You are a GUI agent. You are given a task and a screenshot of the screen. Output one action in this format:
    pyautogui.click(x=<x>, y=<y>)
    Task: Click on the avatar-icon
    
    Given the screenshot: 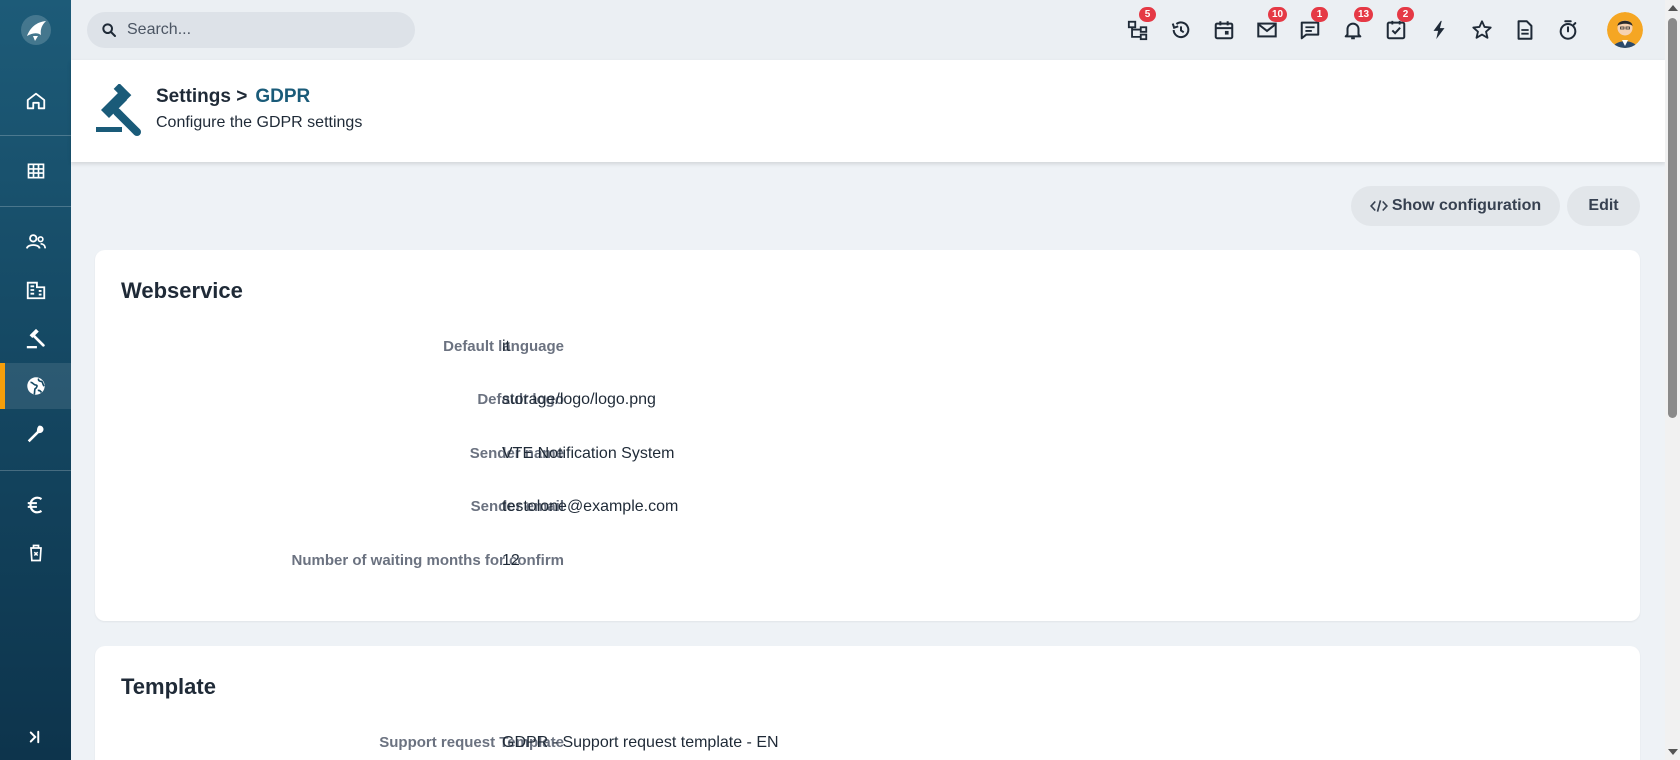 What is the action you would take?
    pyautogui.click(x=1625, y=30)
    